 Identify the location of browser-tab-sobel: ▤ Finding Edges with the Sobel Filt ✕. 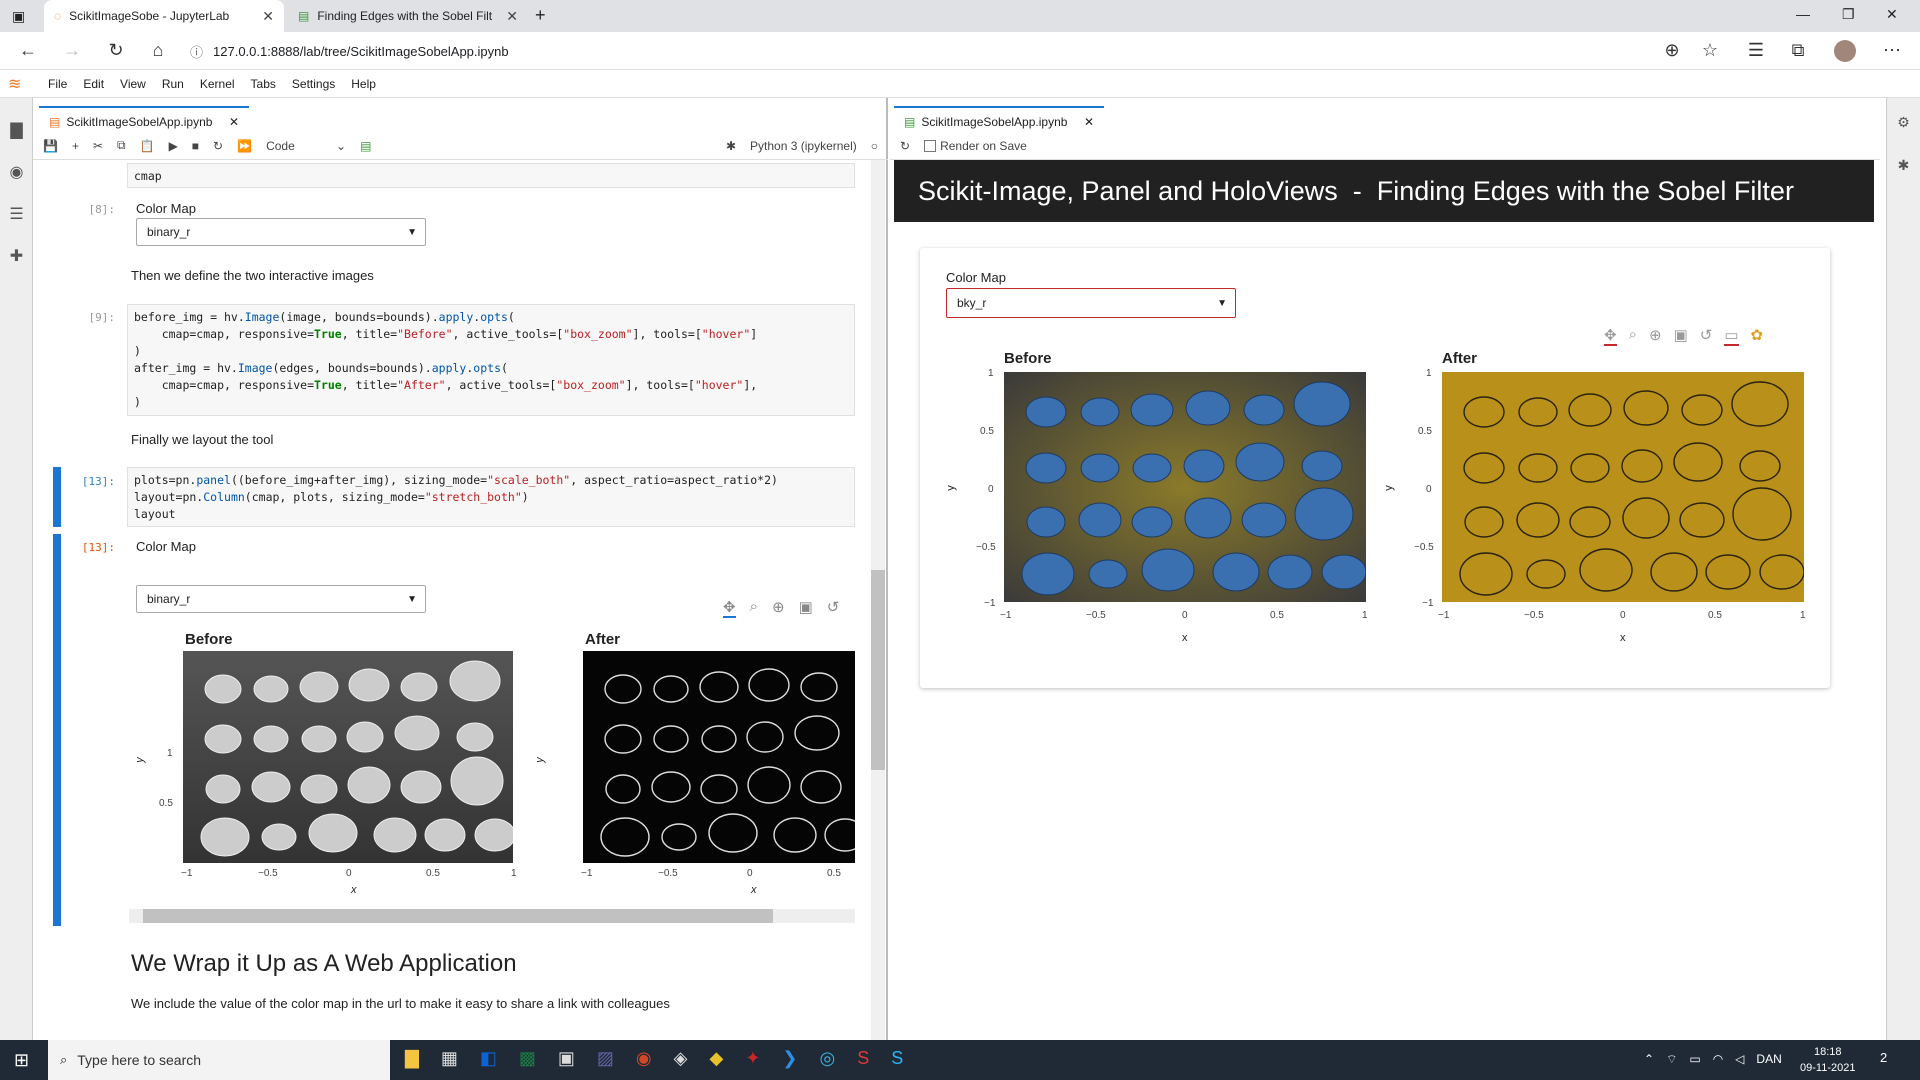
(408, 16).